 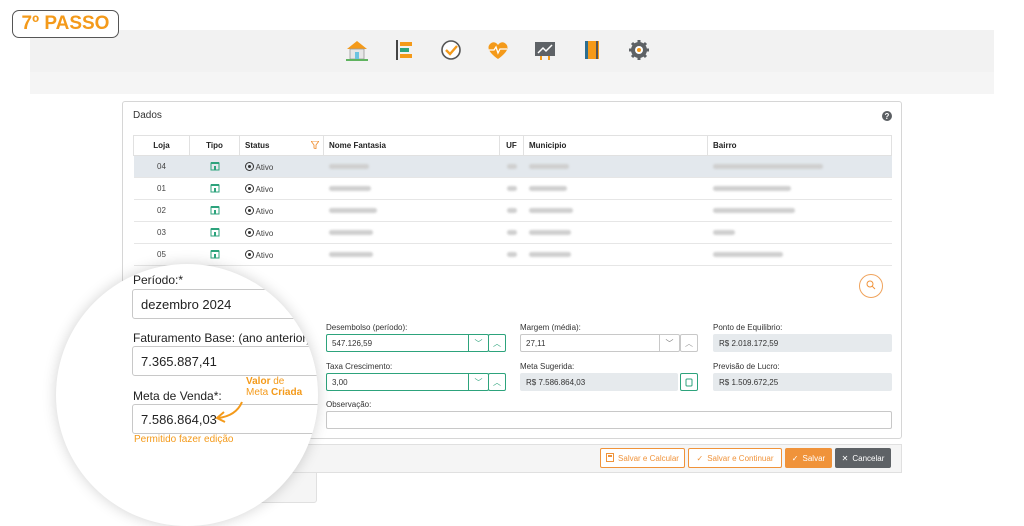 What do you see at coordinates (367, 327) in the screenshot?
I see `desembolso-label: Desembolso (período):` at bounding box center [367, 327].